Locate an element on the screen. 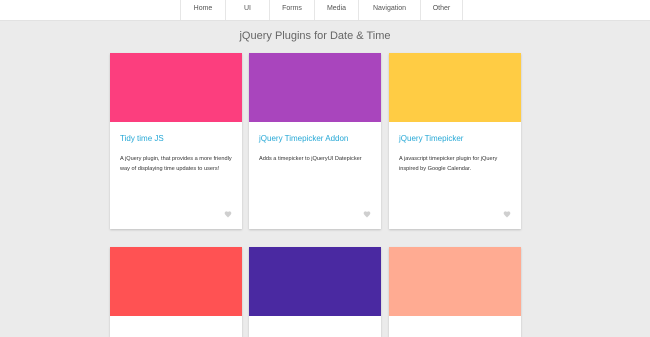  nav-item-forms: Forms is located at coordinates (291, 10).